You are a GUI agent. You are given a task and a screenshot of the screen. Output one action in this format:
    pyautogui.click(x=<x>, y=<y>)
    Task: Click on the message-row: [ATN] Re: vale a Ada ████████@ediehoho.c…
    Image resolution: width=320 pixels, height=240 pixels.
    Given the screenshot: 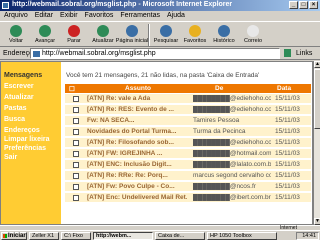 What is the action you would take?
    pyautogui.click(x=188, y=99)
    